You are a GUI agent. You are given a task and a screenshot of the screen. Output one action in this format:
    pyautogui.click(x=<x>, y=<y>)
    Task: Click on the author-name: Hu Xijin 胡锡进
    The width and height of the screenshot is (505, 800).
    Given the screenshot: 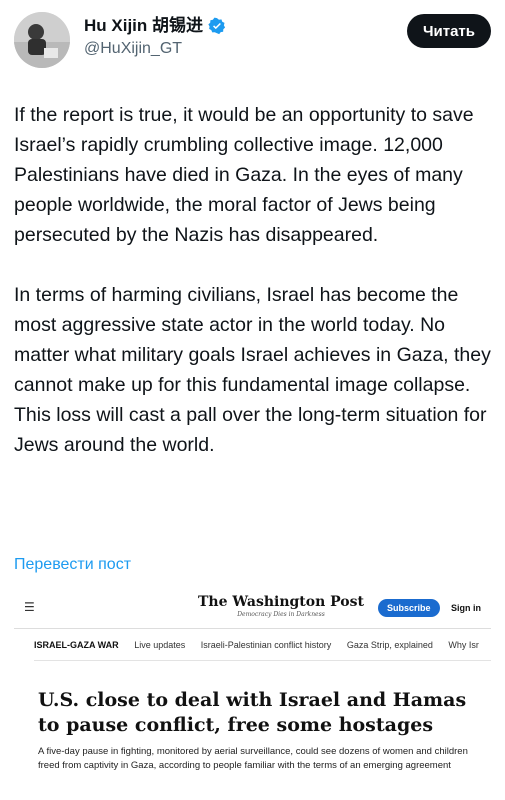 What is the action you would take?
    pyautogui.click(x=155, y=26)
    